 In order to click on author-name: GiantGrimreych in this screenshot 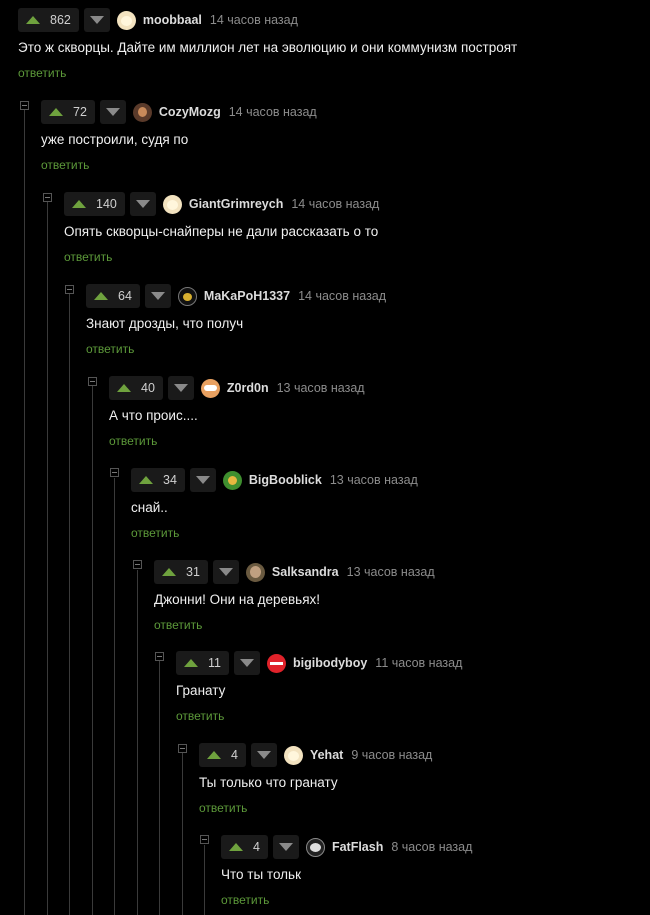, I will do `click(236, 204)`.